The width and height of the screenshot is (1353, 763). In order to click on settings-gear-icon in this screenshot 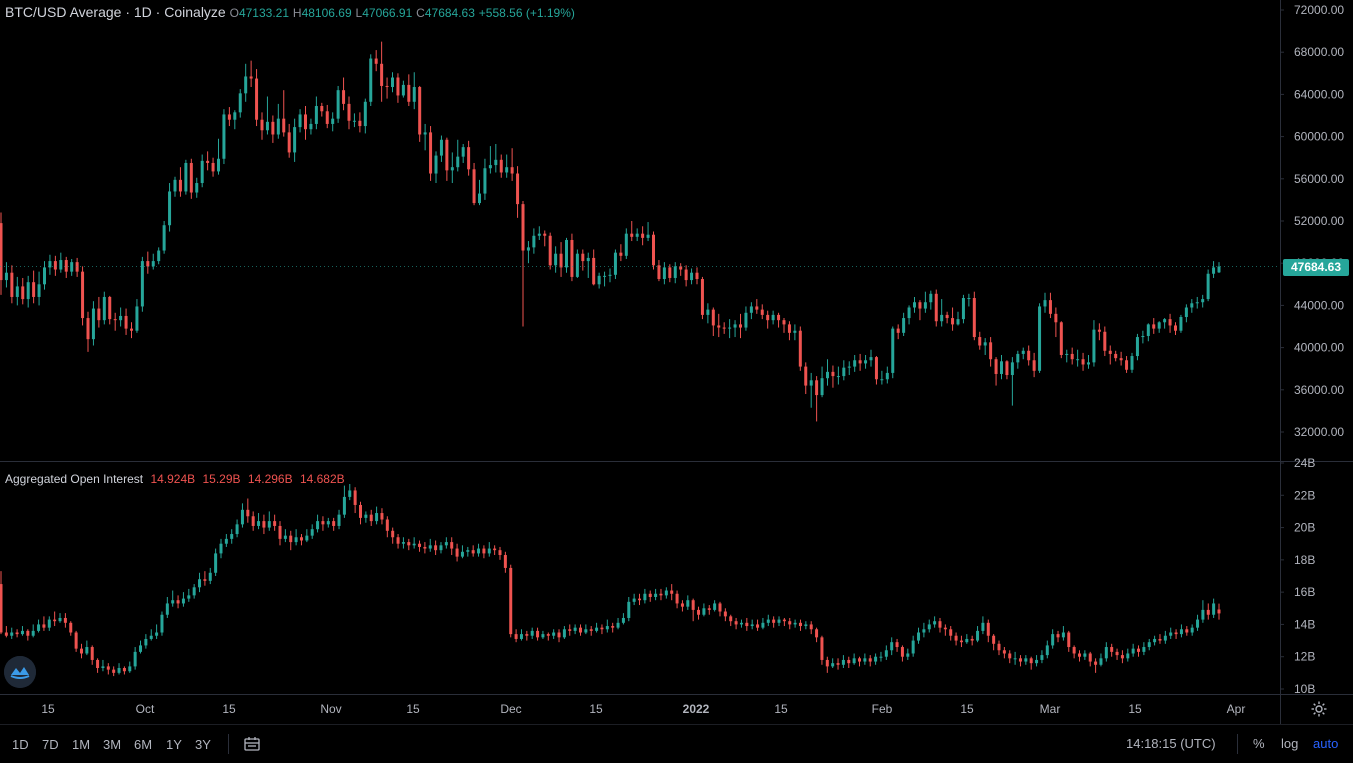, I will do `click(1319, 709)`.